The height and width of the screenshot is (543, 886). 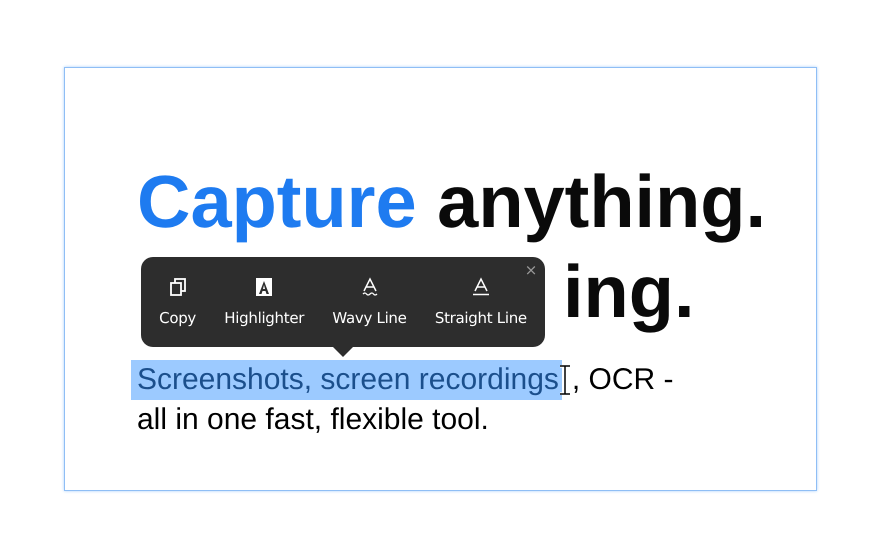 What do you see at coordinates (369, 302) in the screenshot?
I see `wavy-button: Wavy Line` at bounding box center [369, 302].